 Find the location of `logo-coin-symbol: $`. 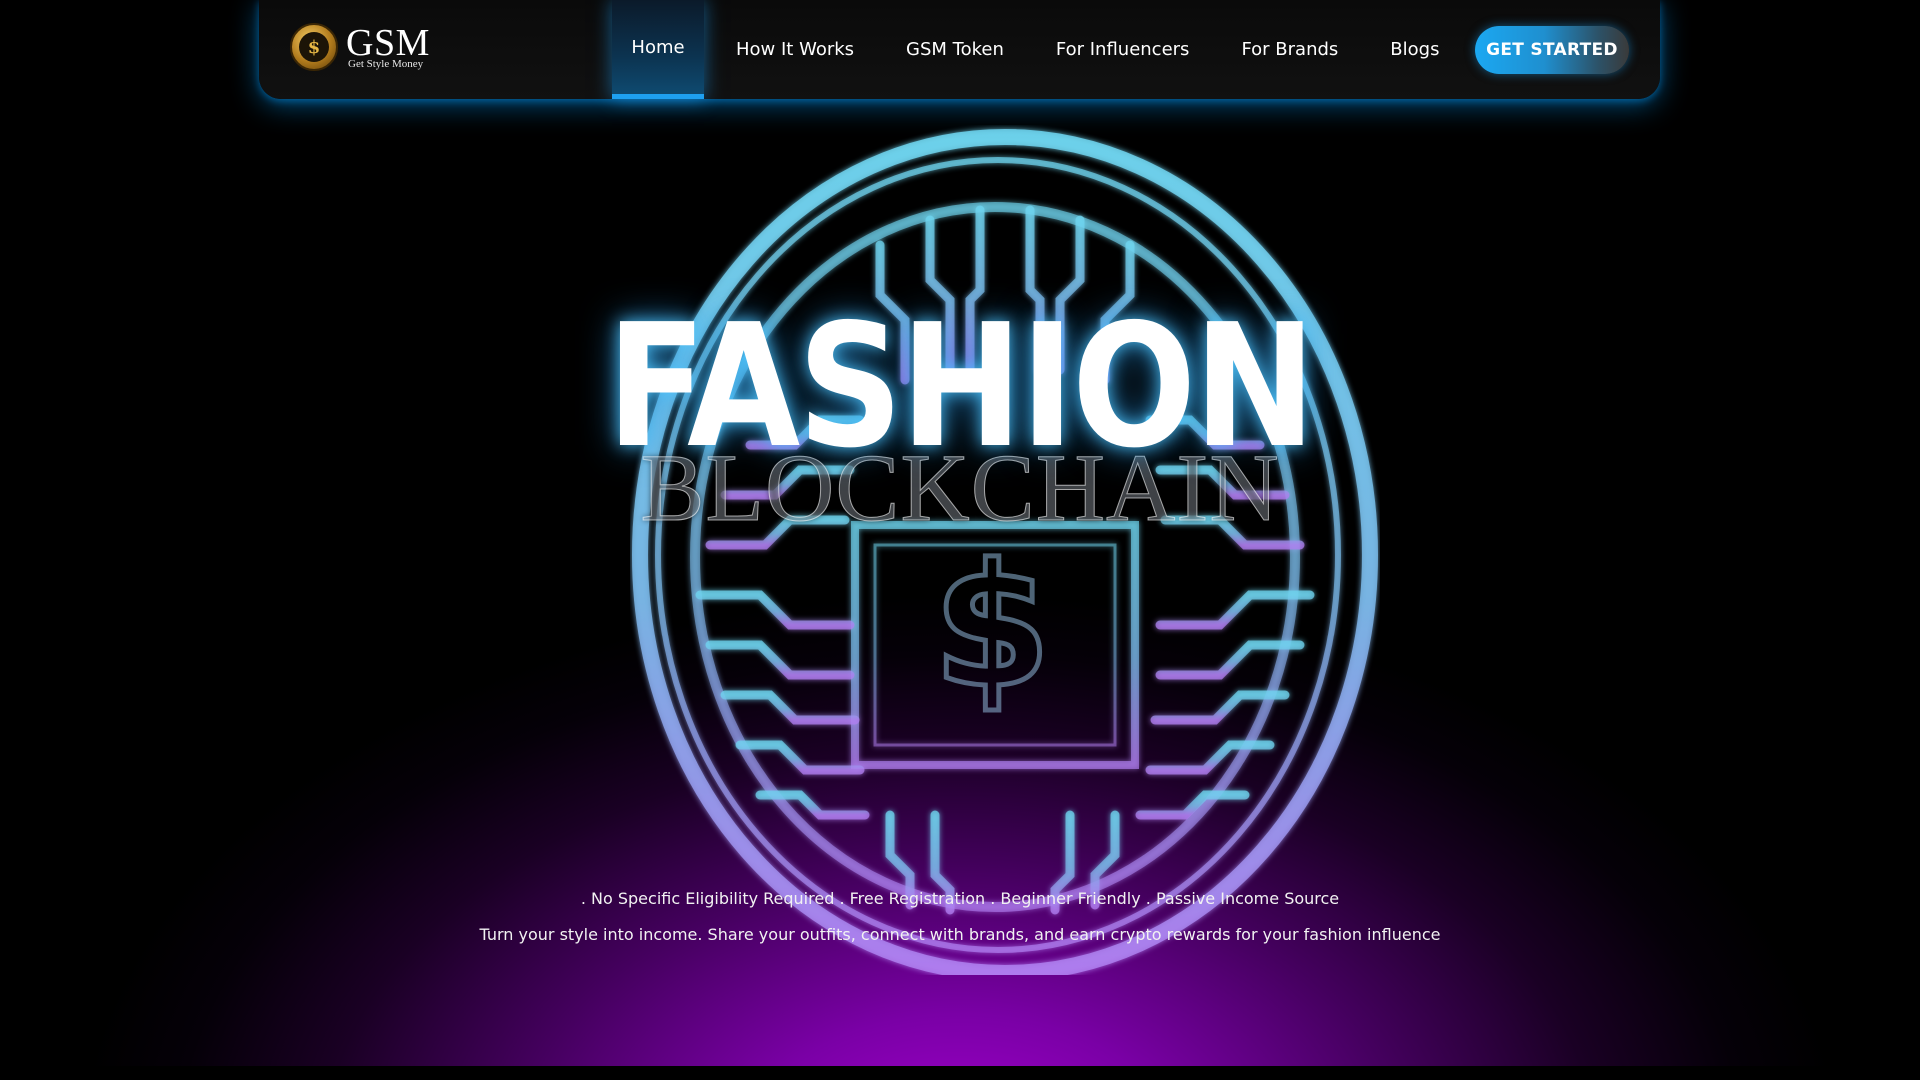

logo-coin-symbol: $ is located at coordinates (314, 47).